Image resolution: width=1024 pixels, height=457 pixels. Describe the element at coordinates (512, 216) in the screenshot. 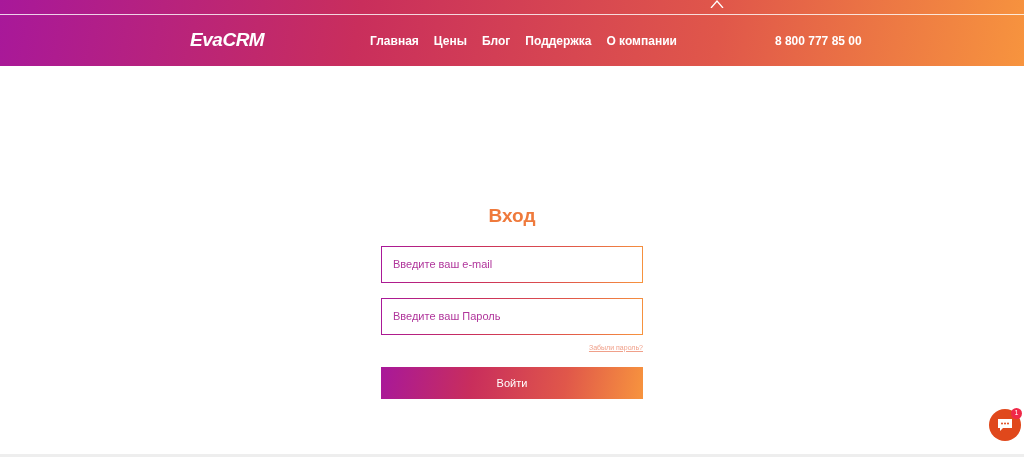

I see `login-title: Вход` at that location.